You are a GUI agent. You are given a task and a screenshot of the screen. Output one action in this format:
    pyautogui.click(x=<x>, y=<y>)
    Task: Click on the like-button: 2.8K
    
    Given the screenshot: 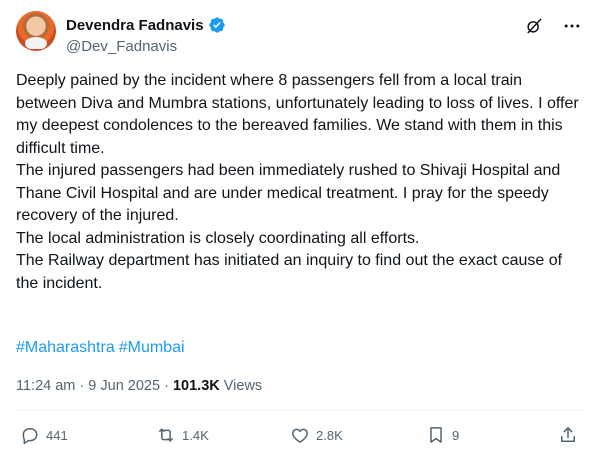 What is the action you would take?
    pyautogui.click(x=316, y=435)
    